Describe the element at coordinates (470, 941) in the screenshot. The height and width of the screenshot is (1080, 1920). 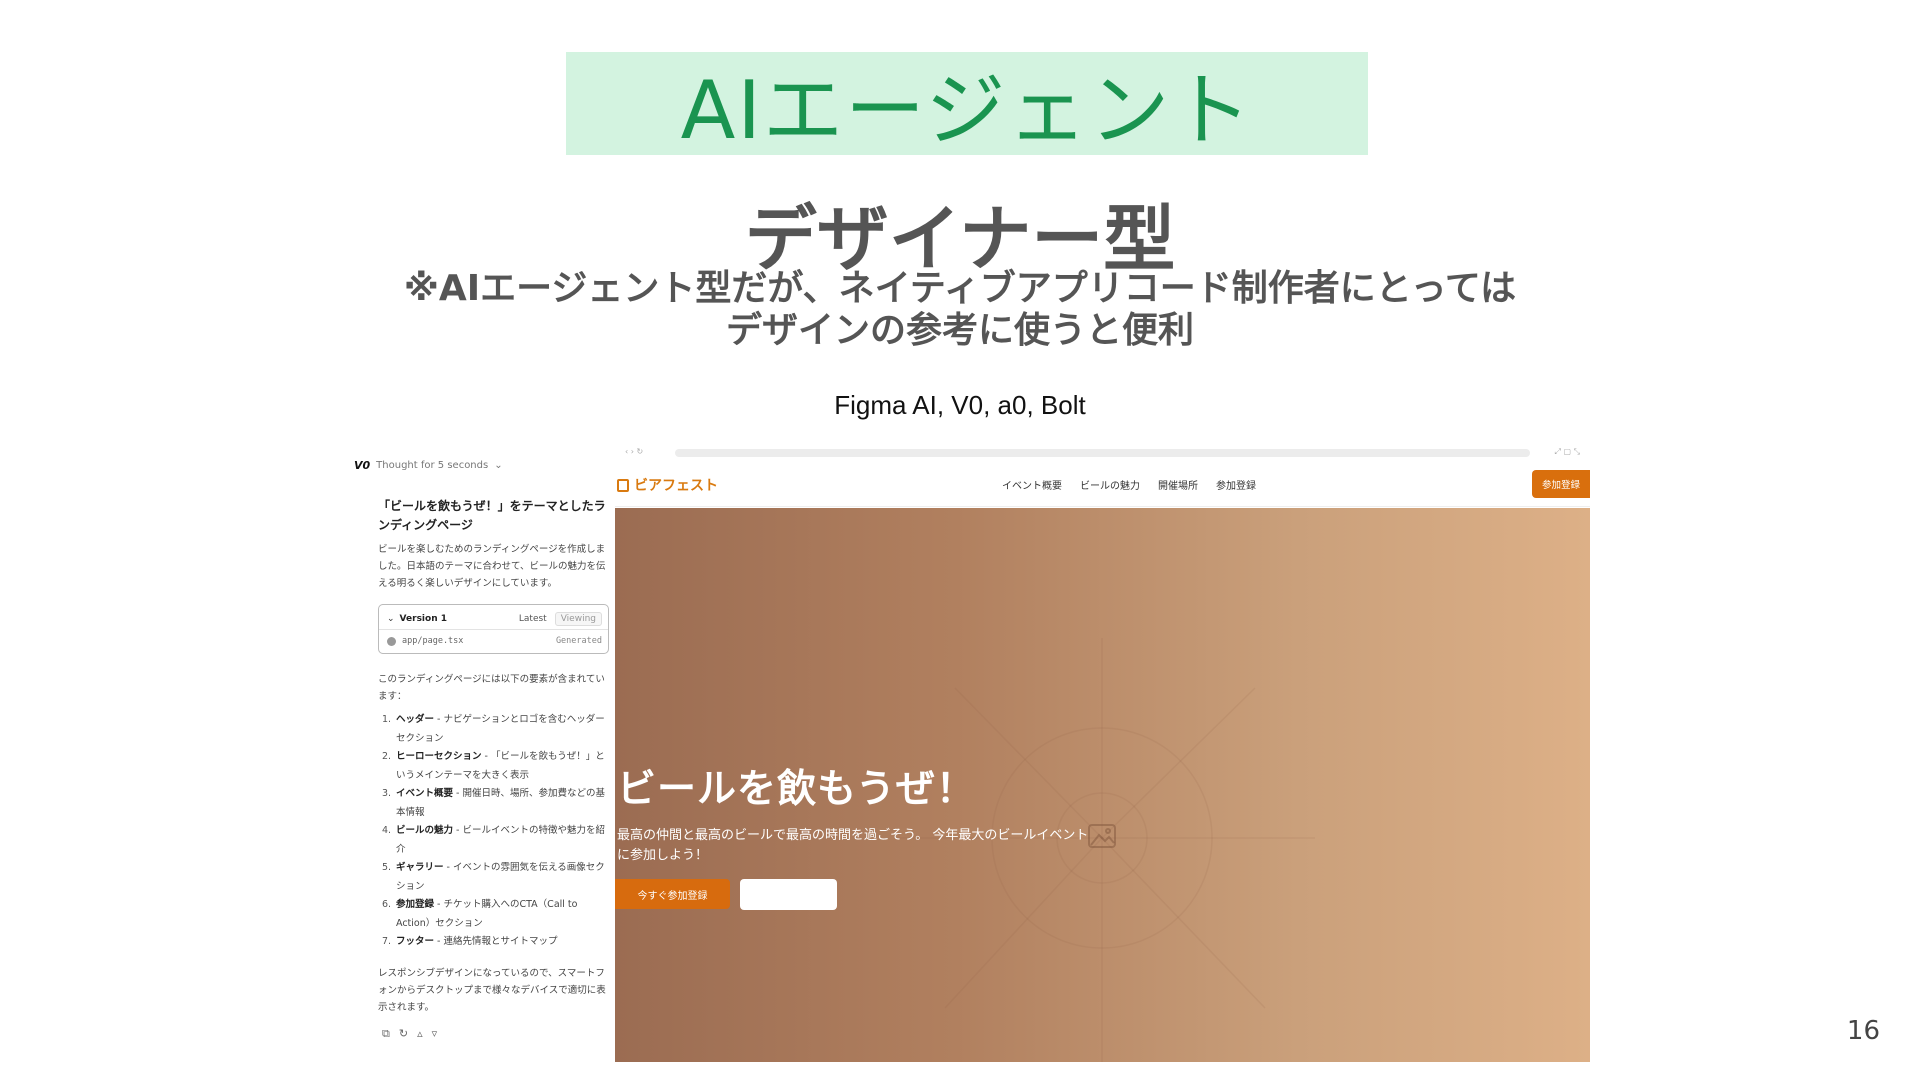
I see `list-item: 7. フッター - 連絡先情報とサイトマップ` at that location.